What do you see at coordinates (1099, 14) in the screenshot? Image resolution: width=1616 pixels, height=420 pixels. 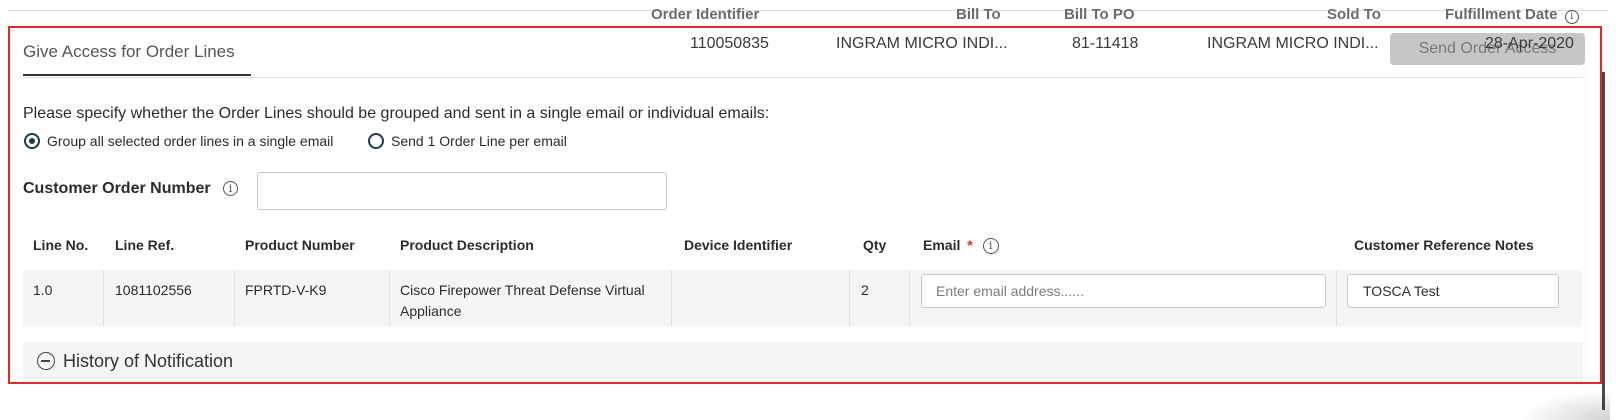 I see `header-bill-to-po: Bill To PO` at bounding box center [1099, 14].